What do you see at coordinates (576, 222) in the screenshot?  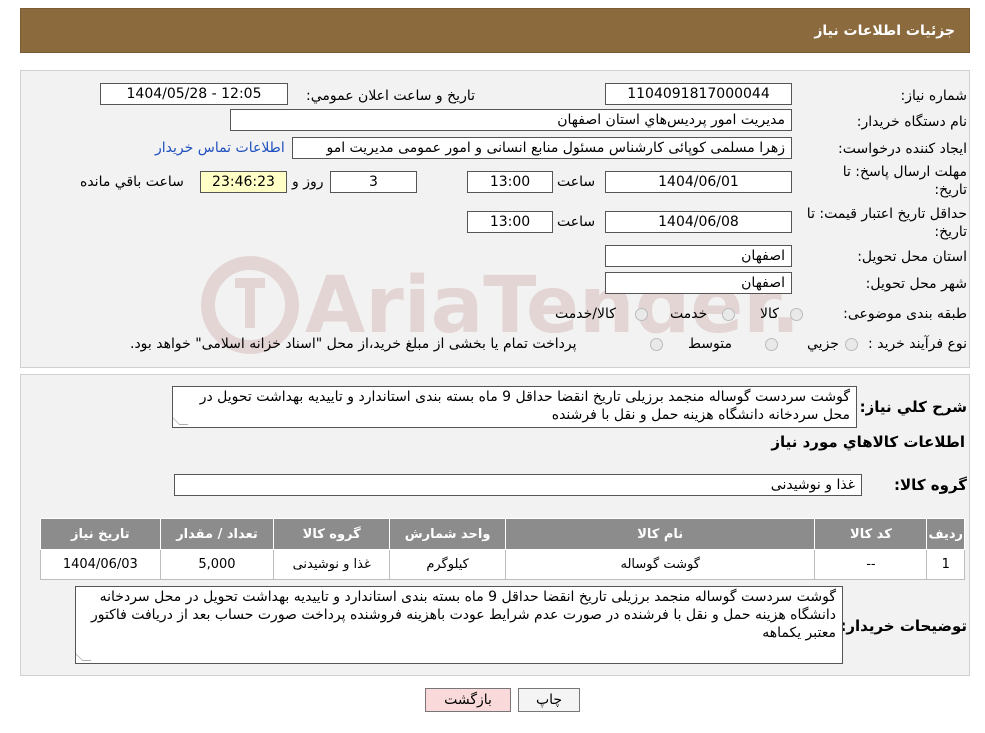 I see `validity-time-label: ساعت` at bounding box center [576, 222].